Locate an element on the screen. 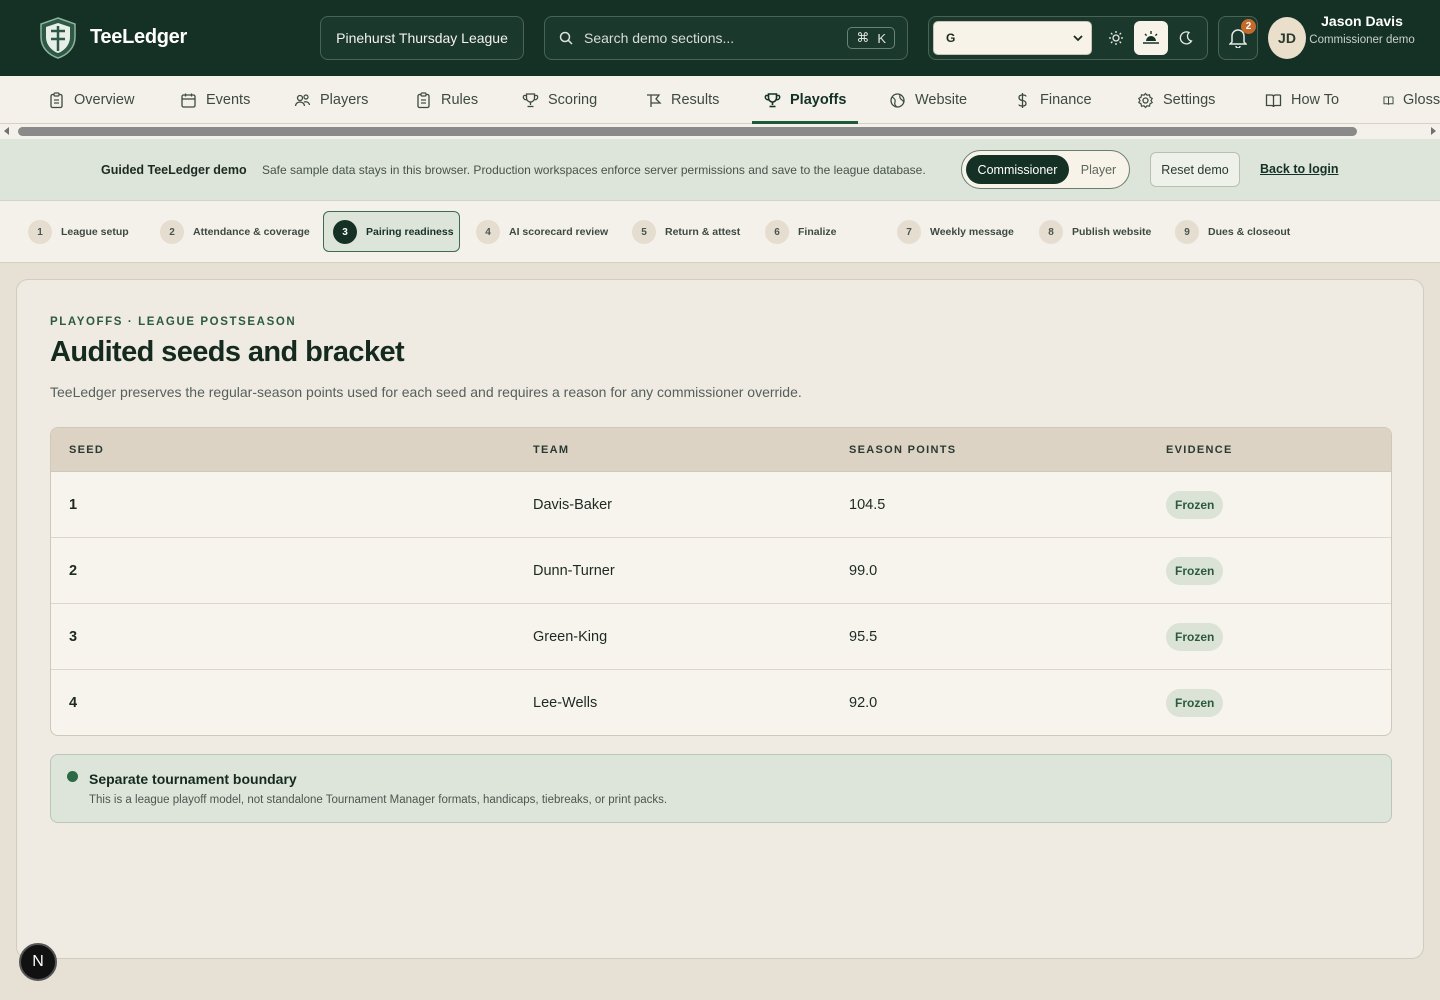 This screenshot has height=1000, width=1440. shortcut-key: K is located at coordinates (881, 38).